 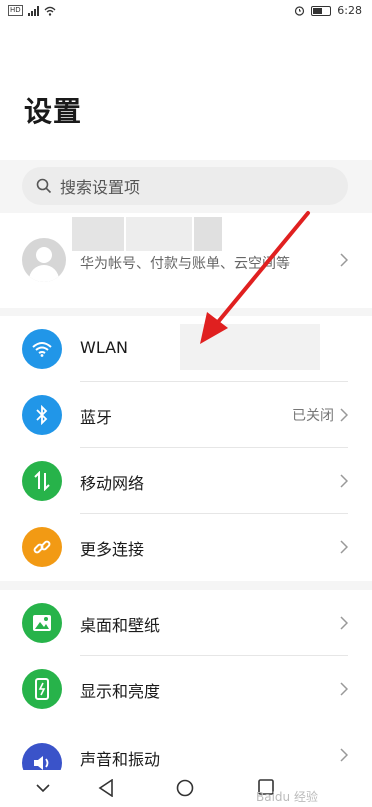 What do you see at coordinates (42, 481) in the screenshot?
I see `mobile-data-icon` at bounding box center [42, 481].